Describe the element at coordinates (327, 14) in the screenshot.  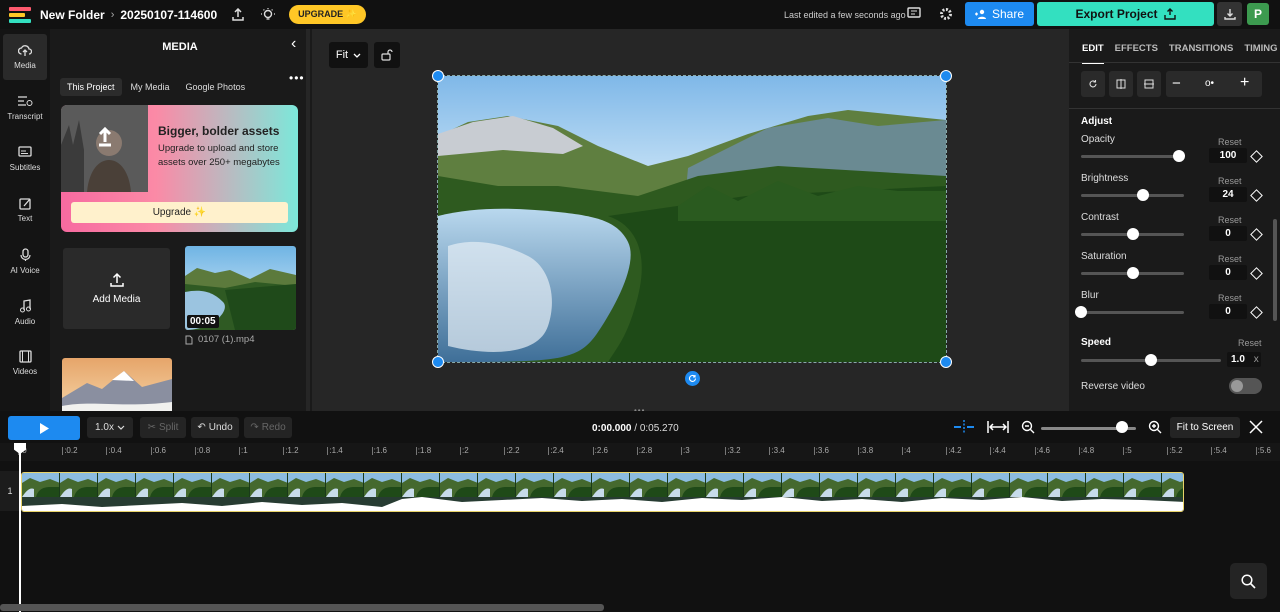
I see `upgrade-button: UPGRADE ✨` at that location.